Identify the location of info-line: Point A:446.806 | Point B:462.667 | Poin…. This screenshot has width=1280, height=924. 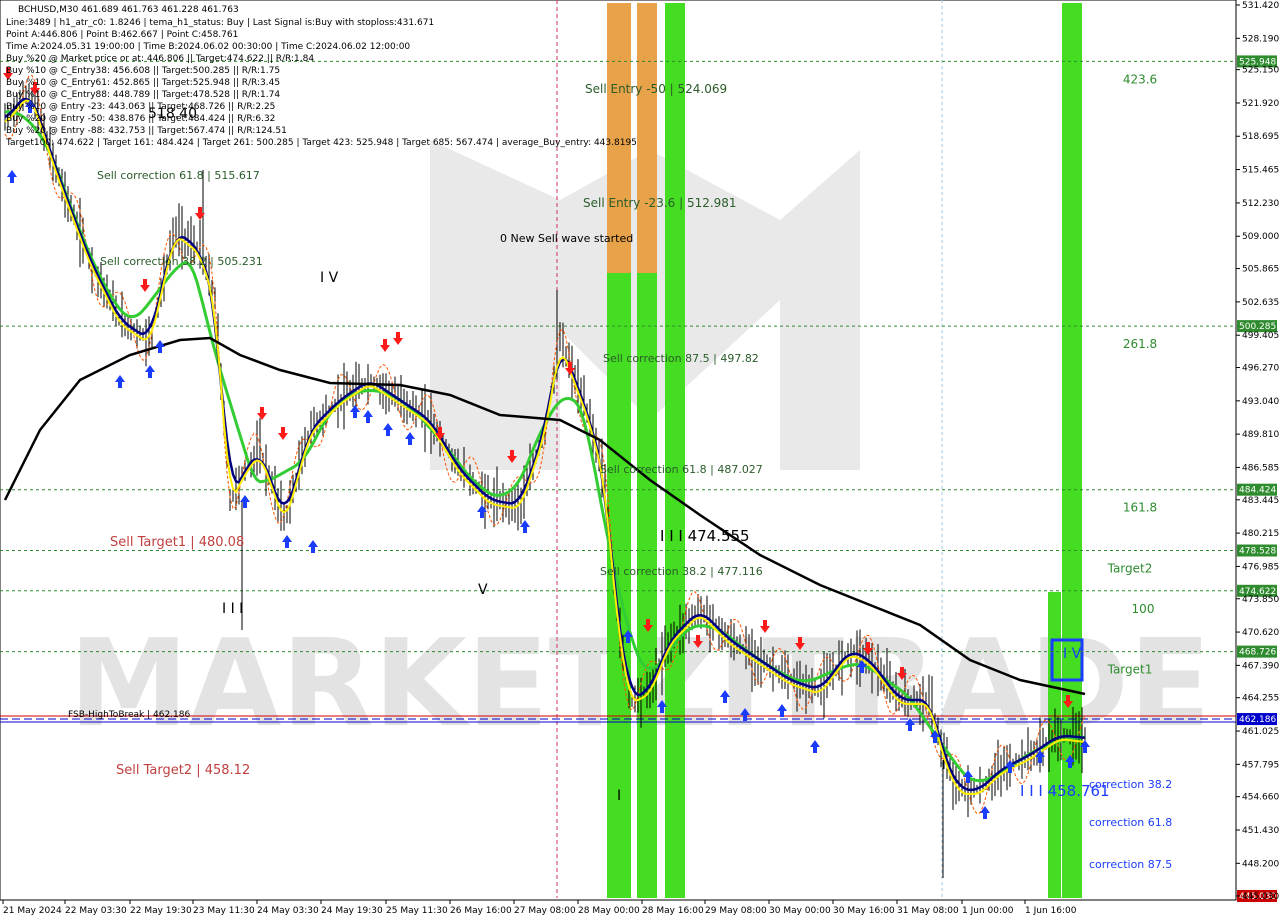
(122, 35).